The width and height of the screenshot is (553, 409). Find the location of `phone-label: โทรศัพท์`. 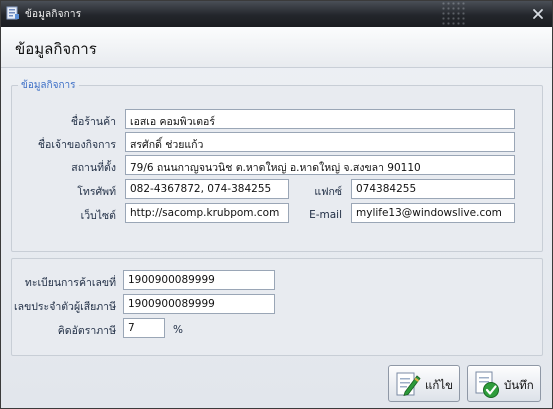

phone-label: โทรศัพท์ is located at coordinates (96, 192).